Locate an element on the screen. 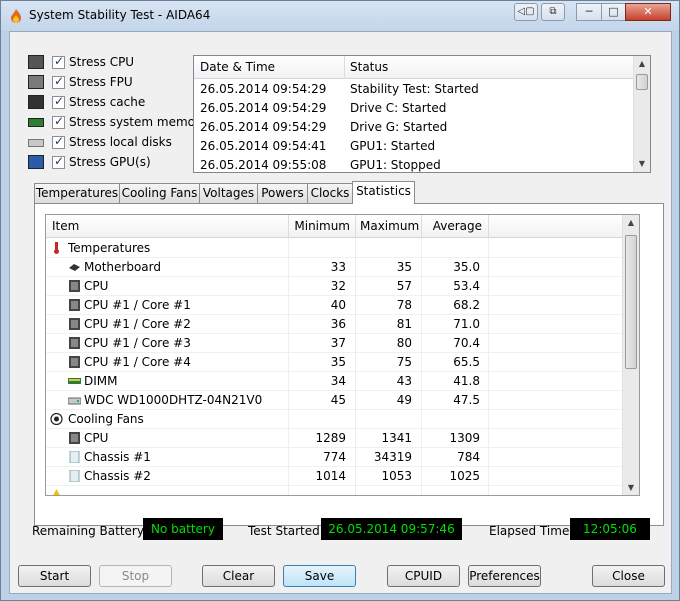 The image size is (680, 601). log-status: Drive C: Started is located at coordinates (398, 108).